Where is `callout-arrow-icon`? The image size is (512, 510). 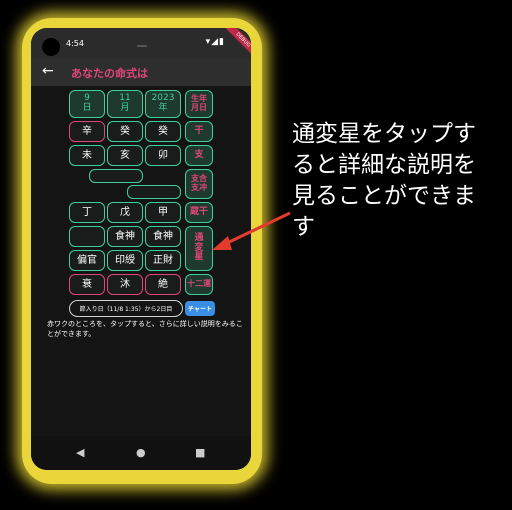
callout-arrow-icon is located at coordinates (251, 230).